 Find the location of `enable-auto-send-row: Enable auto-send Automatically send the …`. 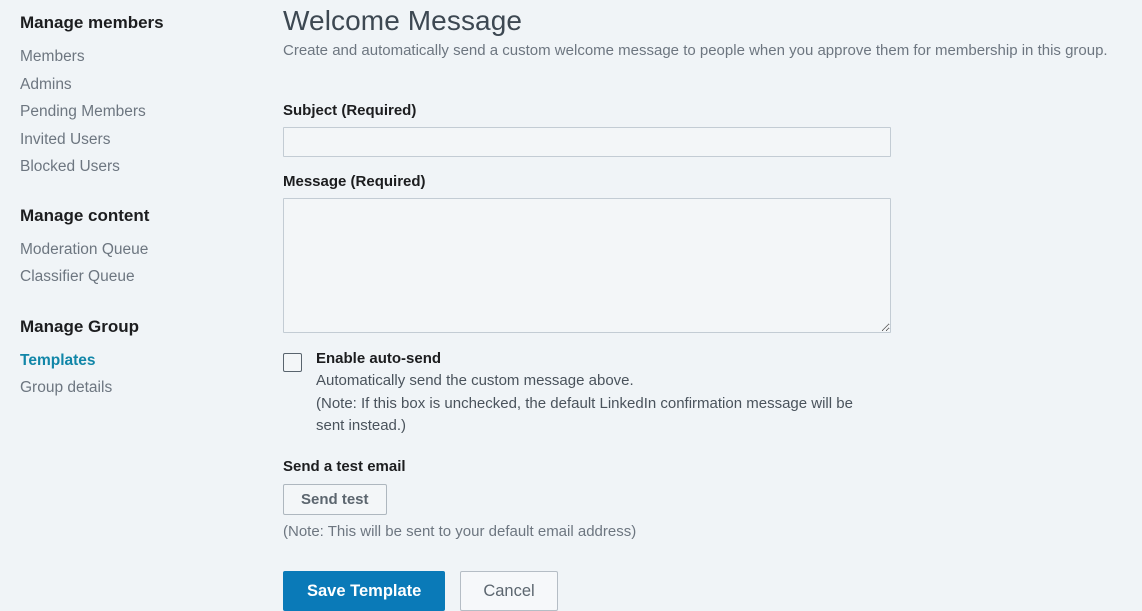

enable-auto-send-row: Enable auto-send Automatically send the … is located at coordinates (712, 393).